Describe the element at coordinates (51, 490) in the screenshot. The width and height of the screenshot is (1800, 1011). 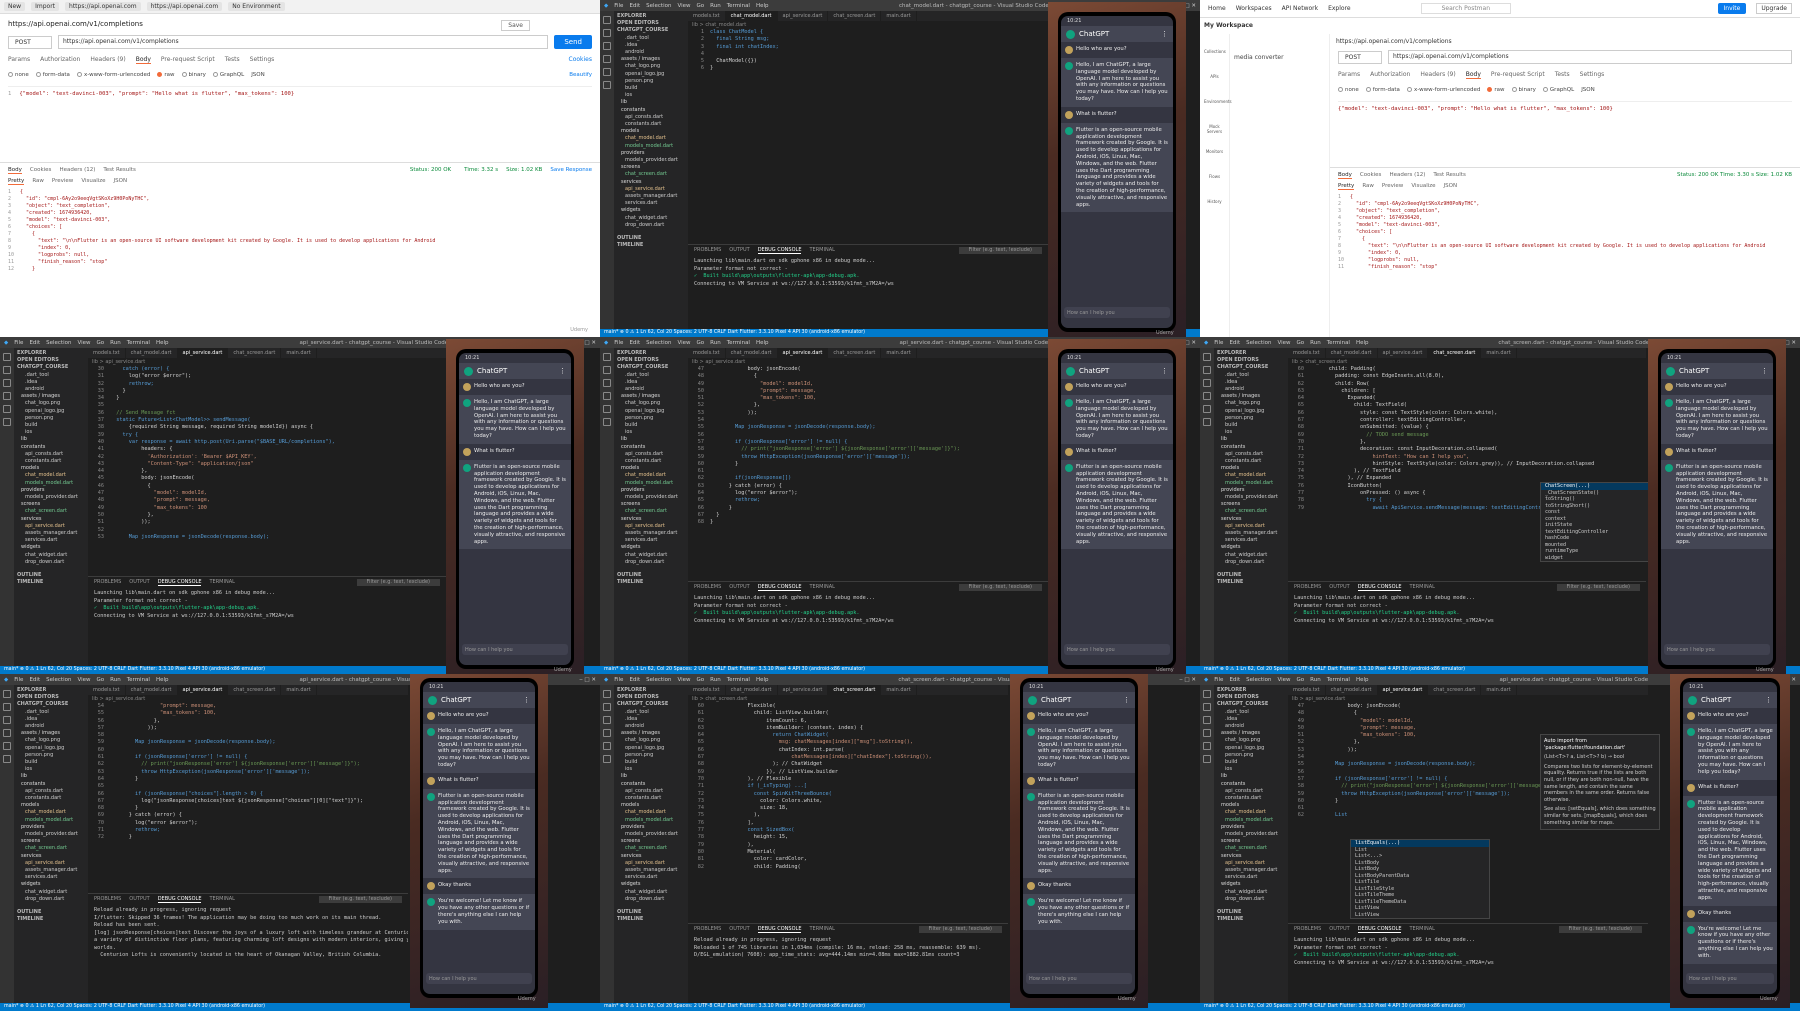
I see `file-tree-item: providers` at that location.